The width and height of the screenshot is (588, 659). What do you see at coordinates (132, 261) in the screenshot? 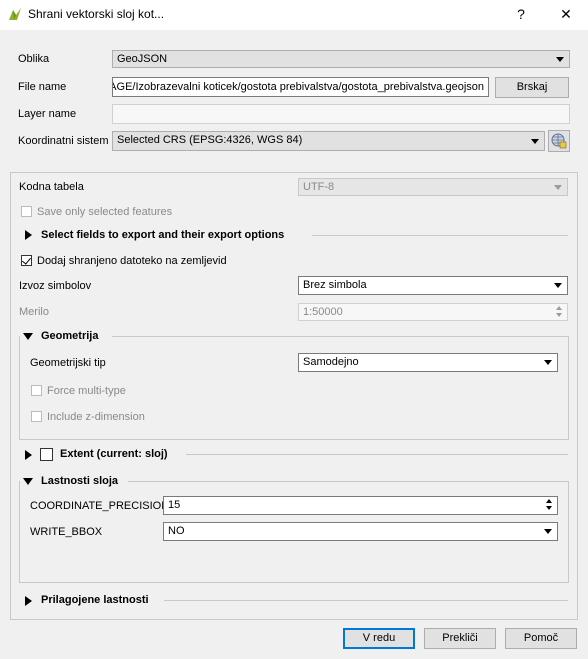
I see `add-to-map-label: Dodaj shranjeno datoteko na zemljevid` at bounding box center [132, 261].